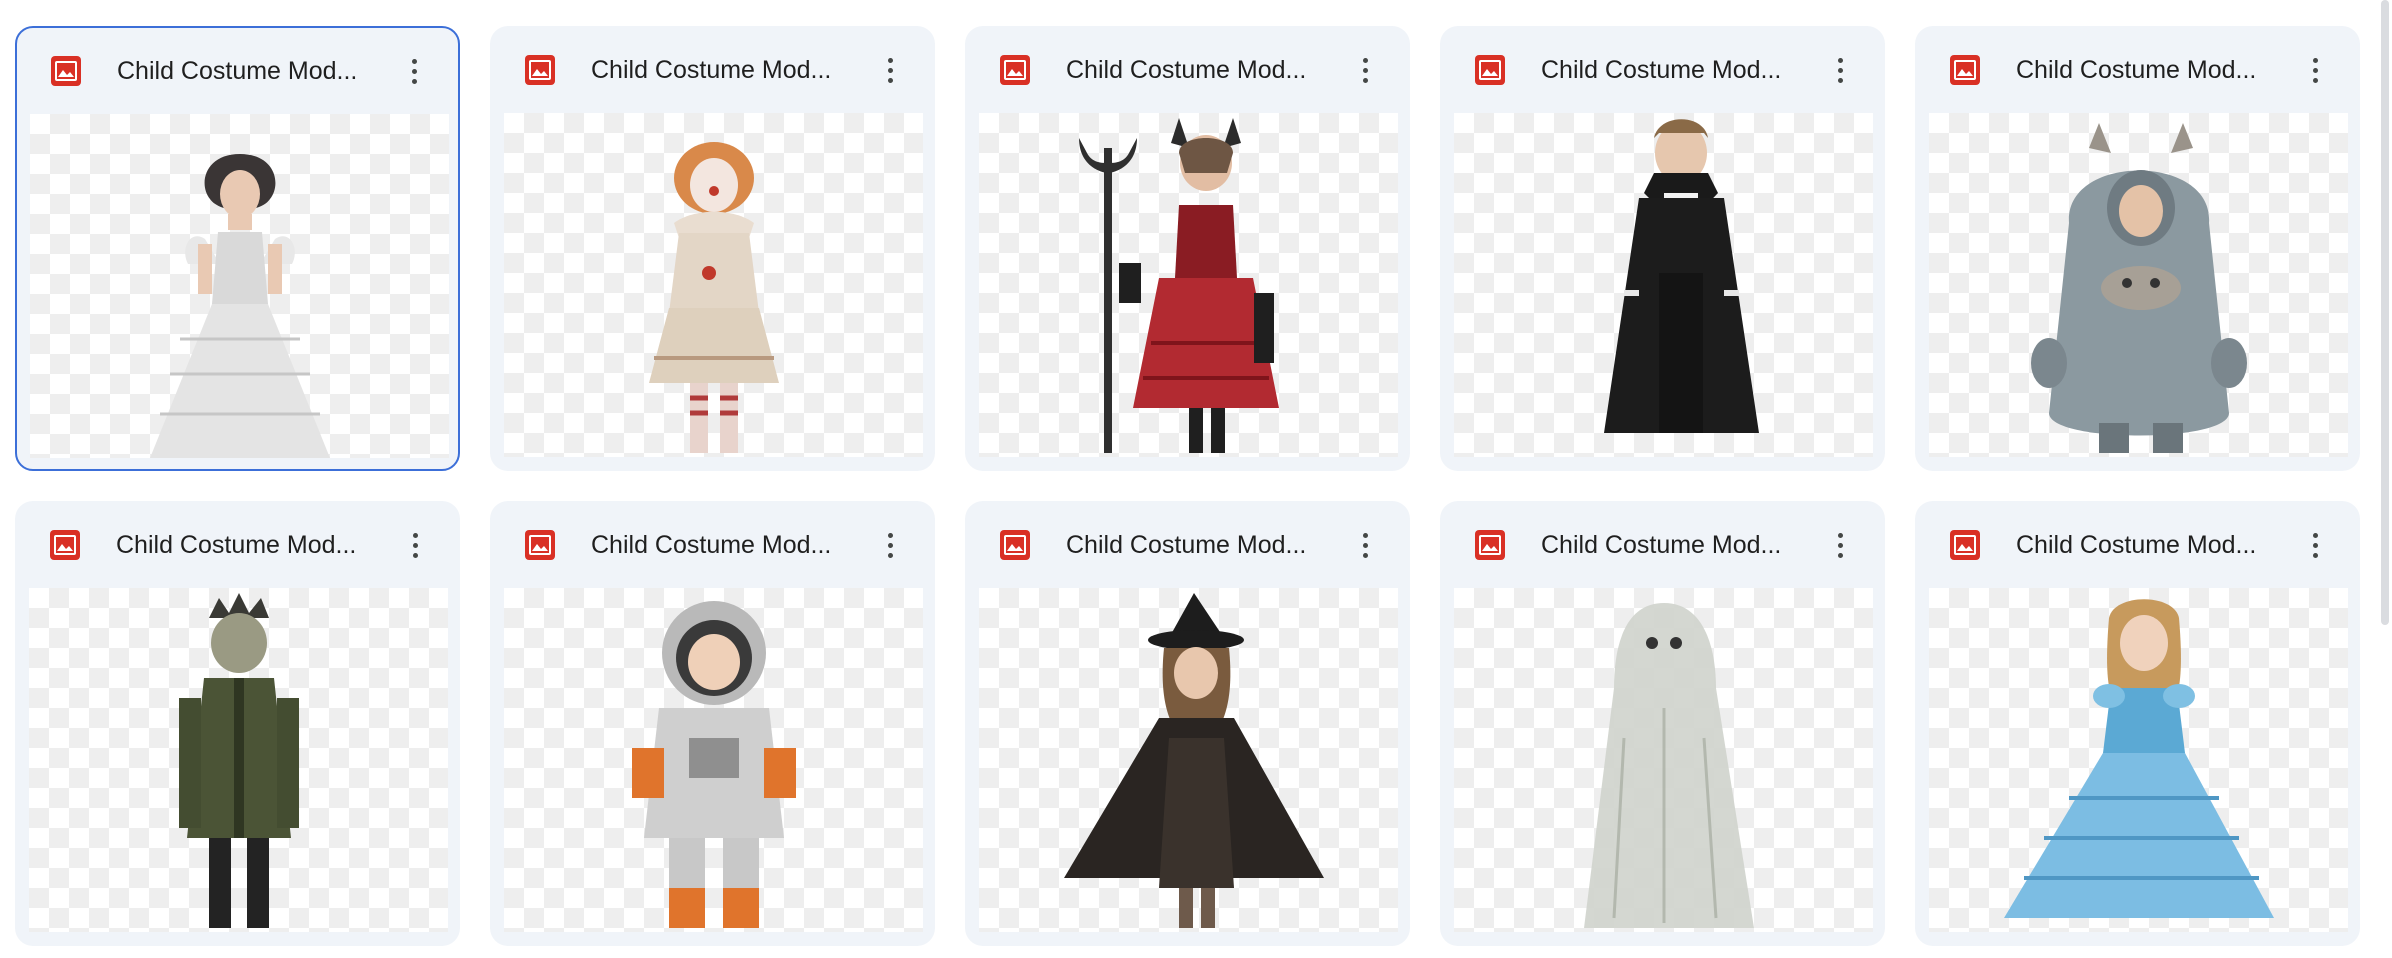  I want to click on zombie-costume-image, so click(239, 760).